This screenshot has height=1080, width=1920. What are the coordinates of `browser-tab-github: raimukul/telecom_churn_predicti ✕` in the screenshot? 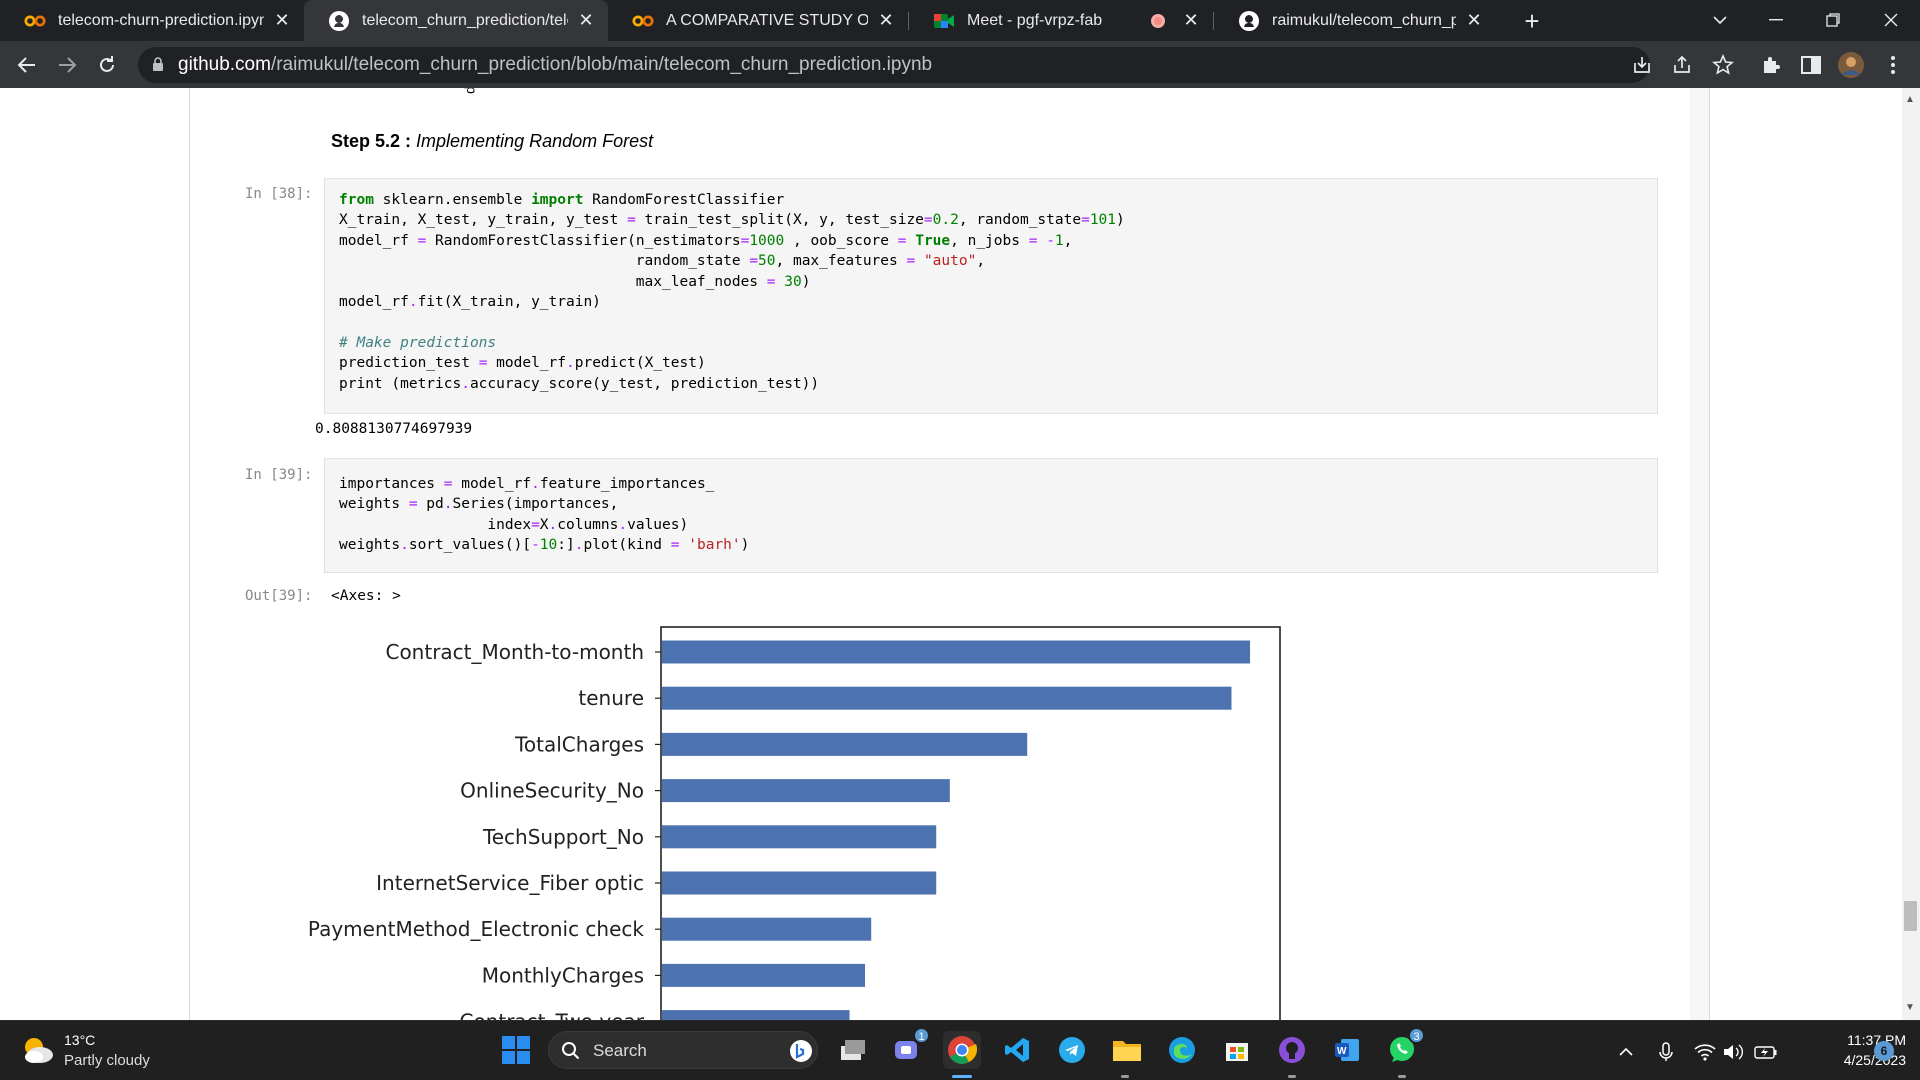 It's located at (1355, 20).